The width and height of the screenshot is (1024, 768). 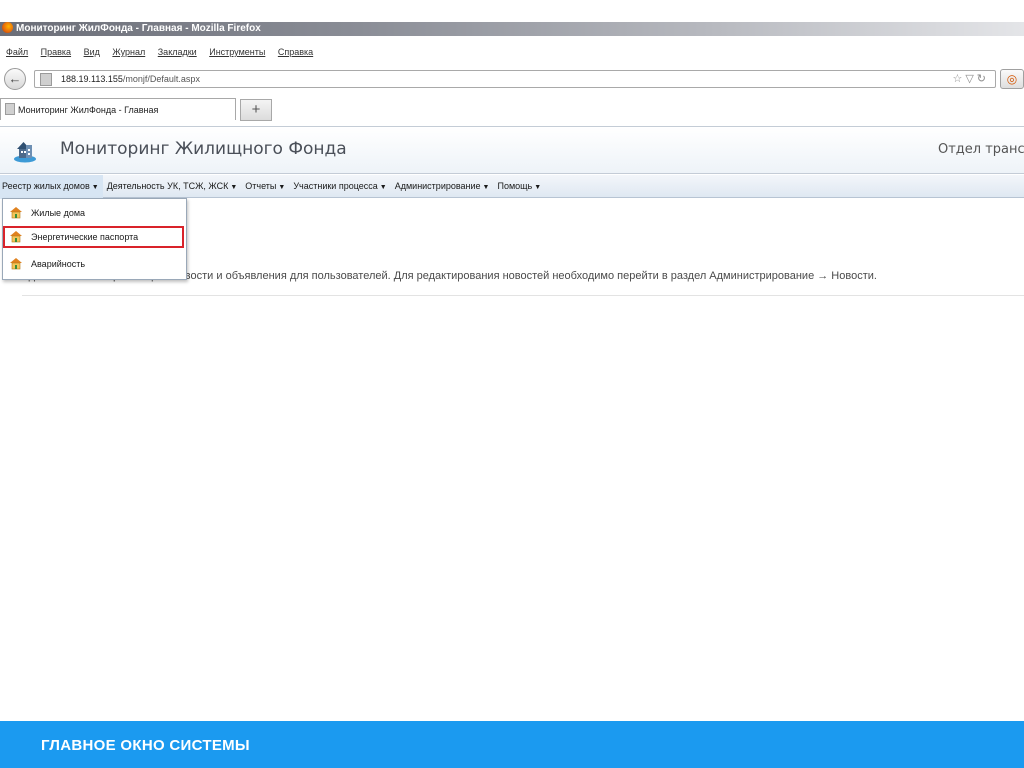 What do you see at coordinates (981, 149) in the screenshot?
I see `department-label: Отдел транс` at bounding box center [981, 149].